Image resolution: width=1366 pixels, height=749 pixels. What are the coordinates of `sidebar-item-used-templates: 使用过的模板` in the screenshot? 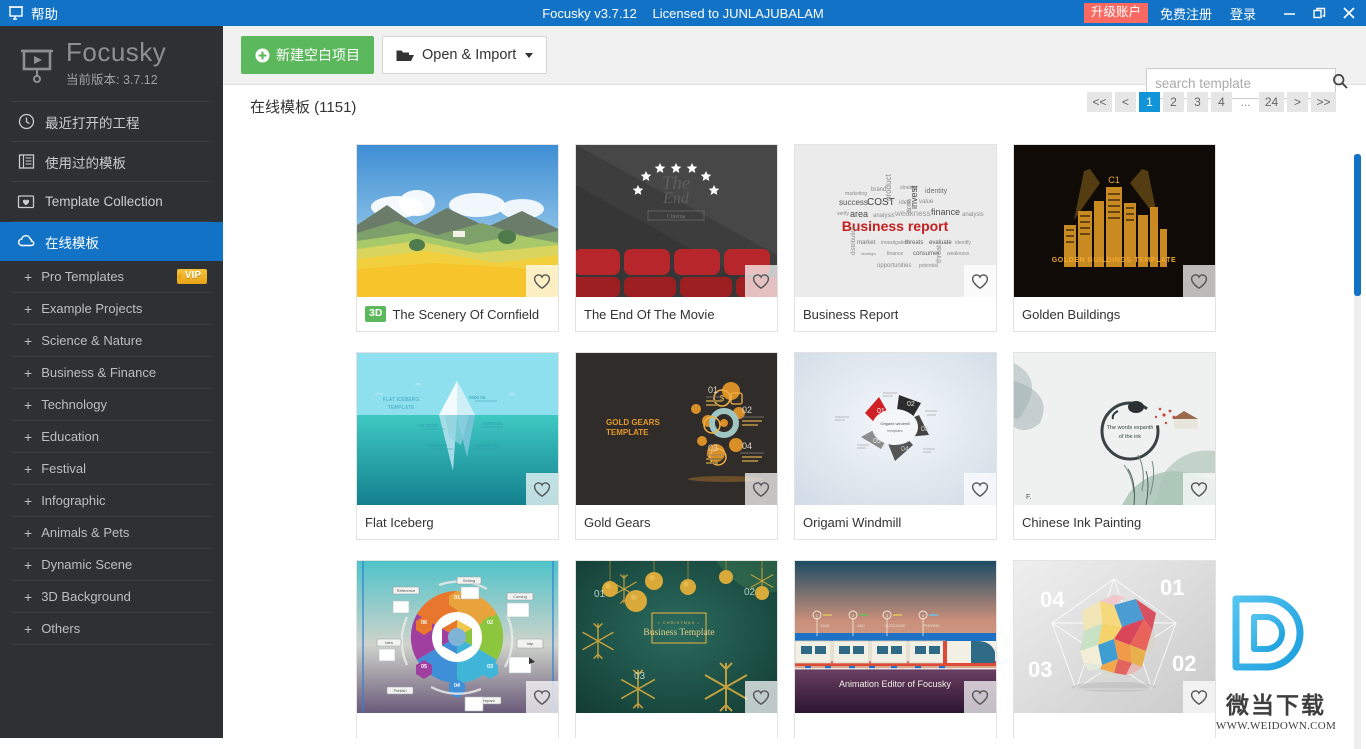 It's located at (111, 161).